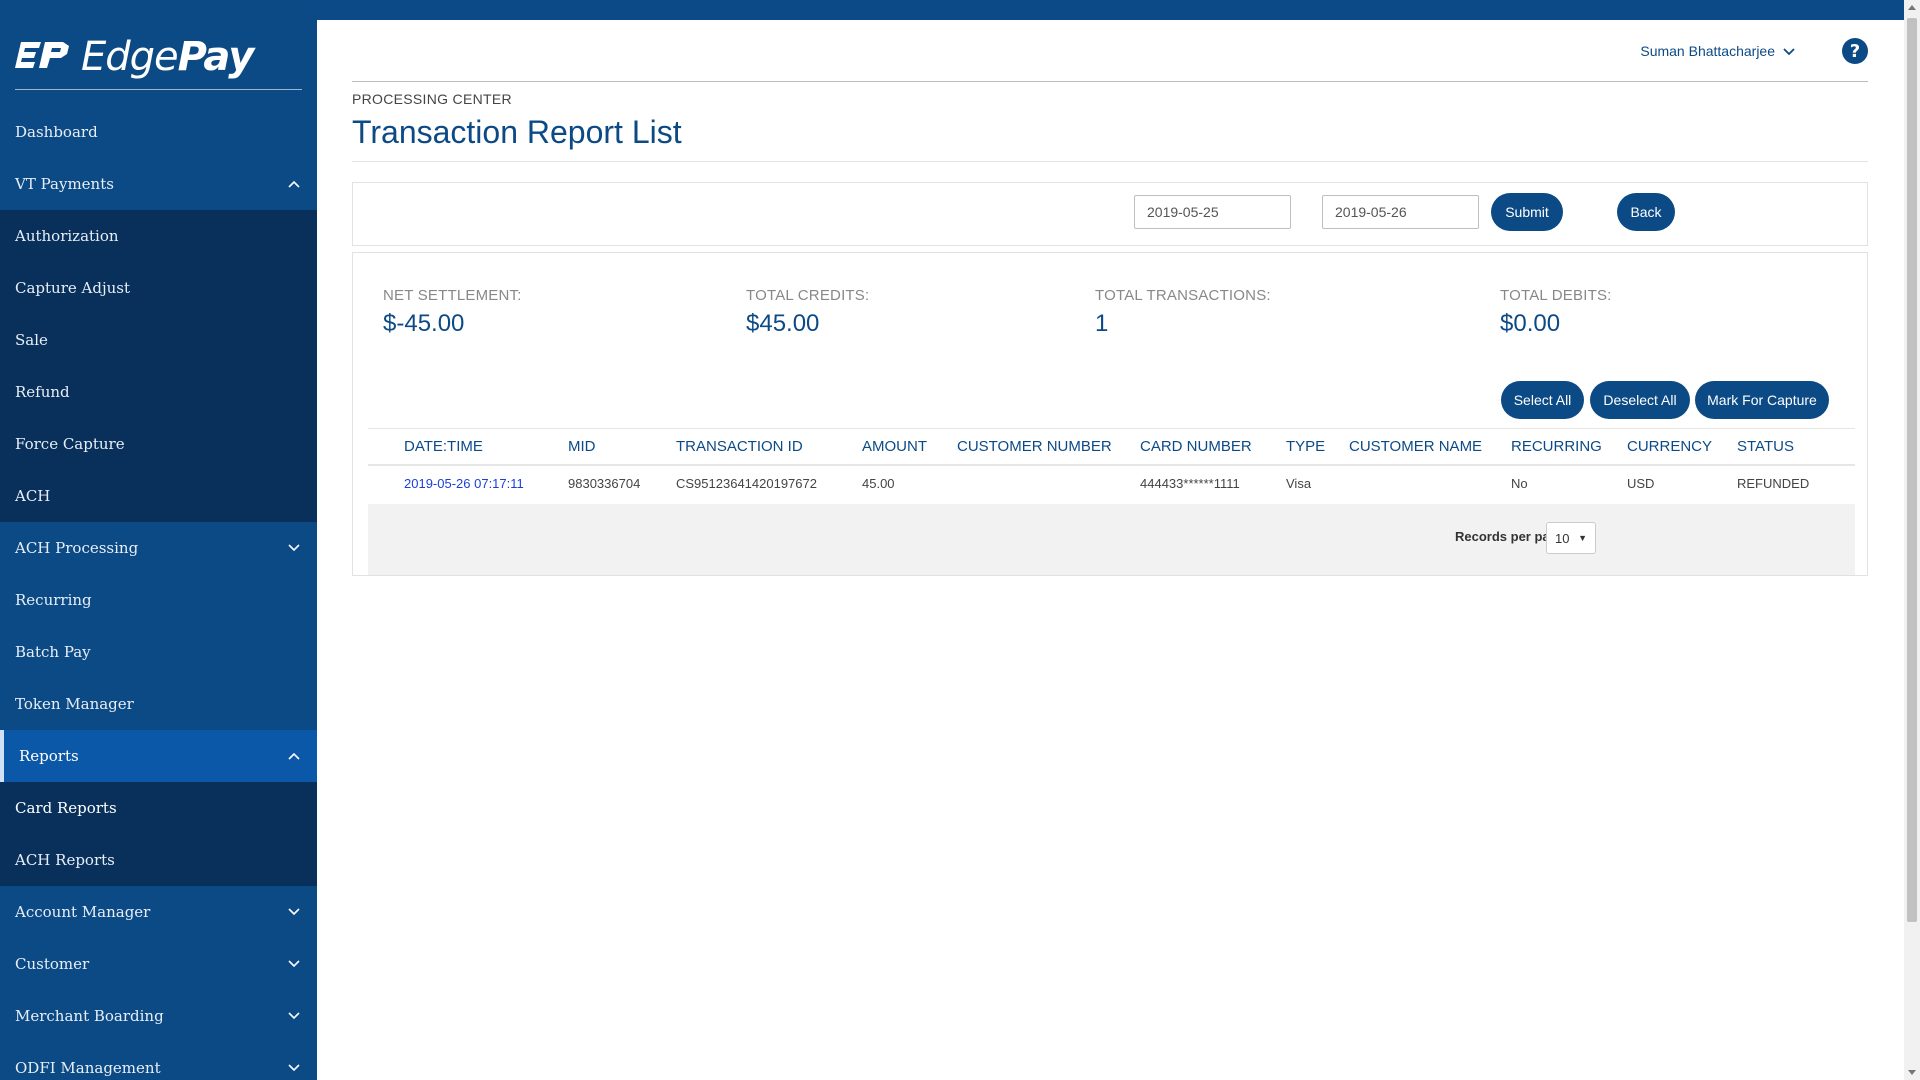  Describe the element at coordinates (1556, 446) in the screenshot. I see `column-header: RECURRING` at that location.